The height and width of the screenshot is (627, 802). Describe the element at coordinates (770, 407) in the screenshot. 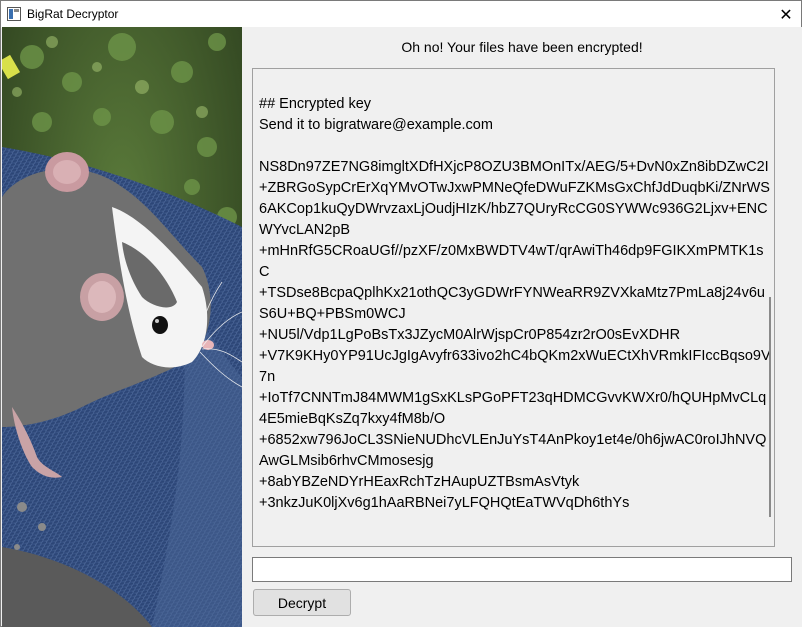

I see `scrollbar` at that location.